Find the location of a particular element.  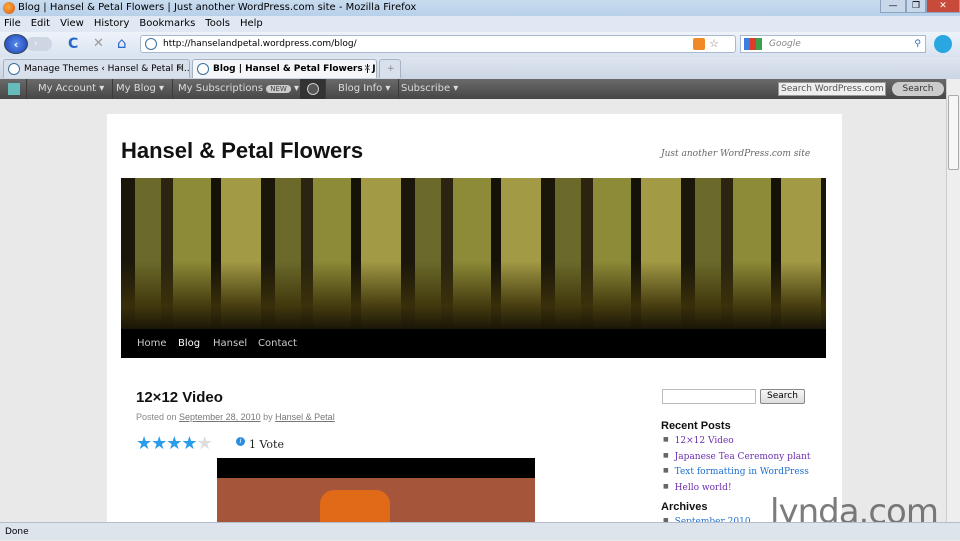

home-icon: ⌂ is located at coordinates (122, 43).